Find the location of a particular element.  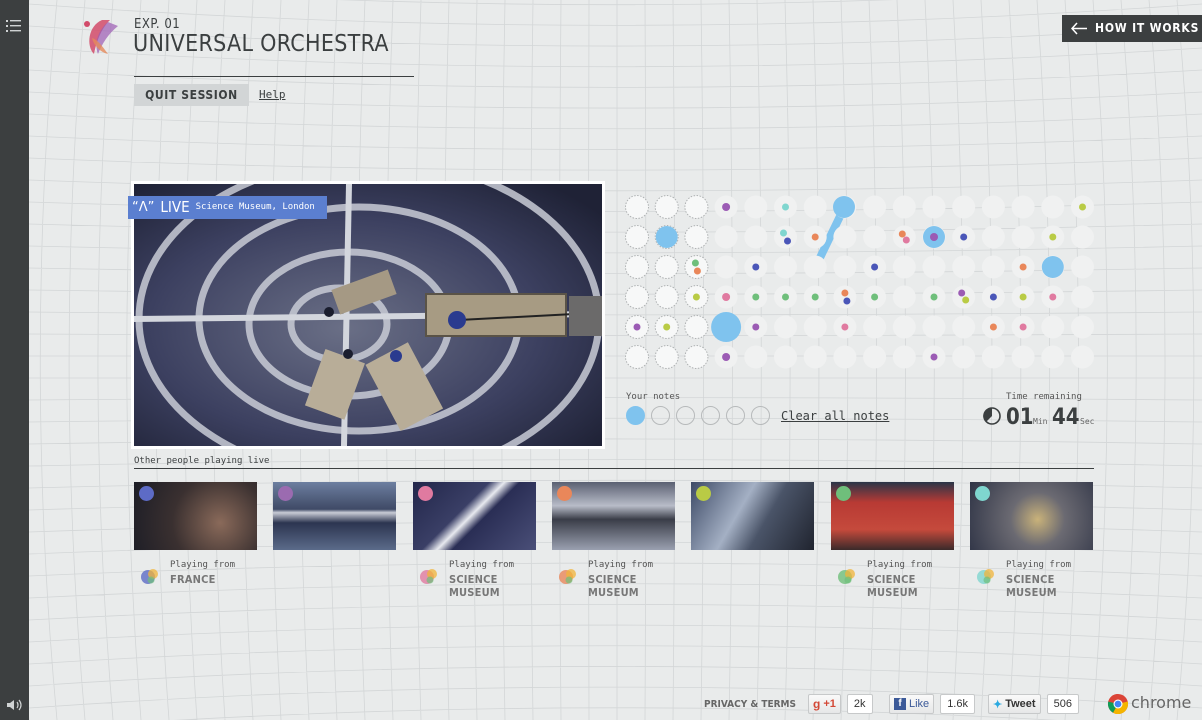

gplus-button: g +1 is located at coordinates (824, 704).